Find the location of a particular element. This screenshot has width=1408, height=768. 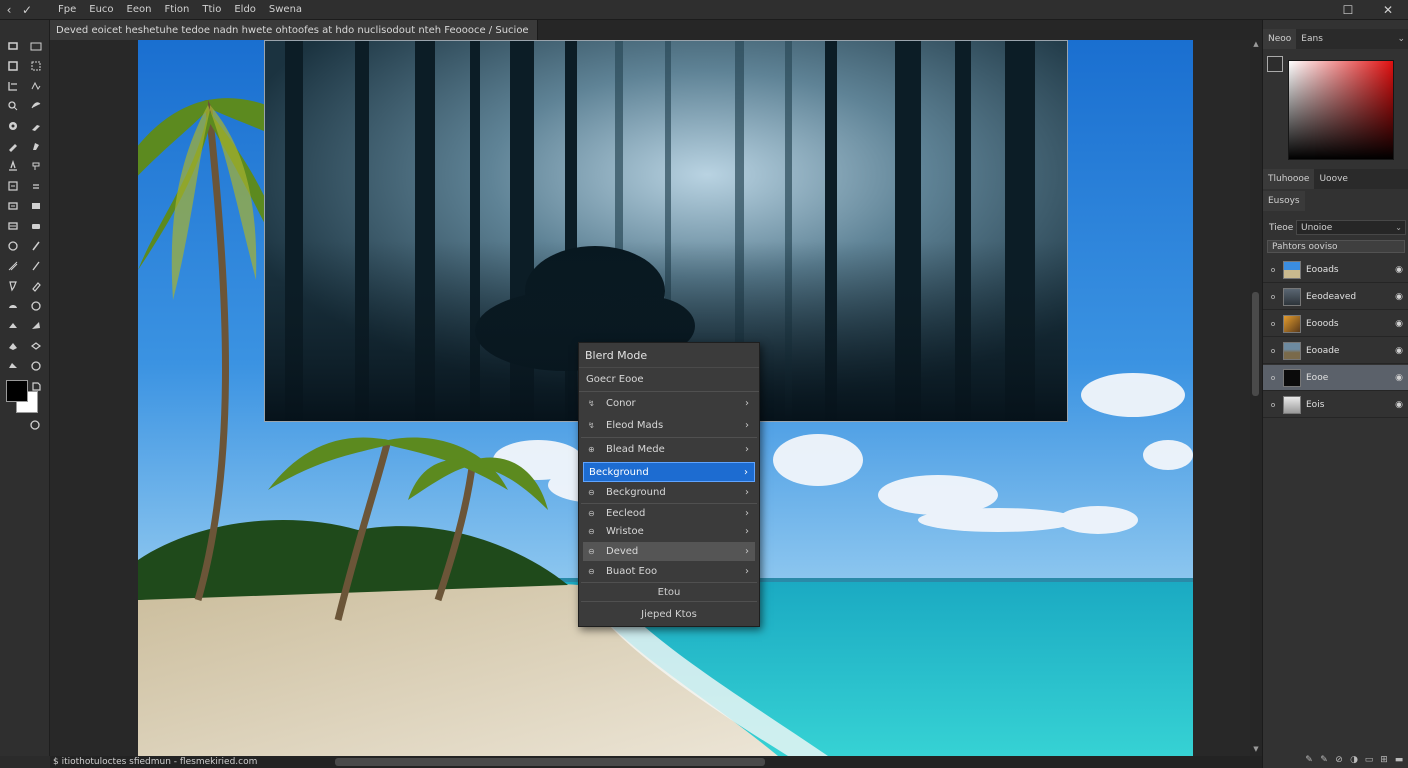

menu-item-select: Eldo is located at coordinates (245, 9).